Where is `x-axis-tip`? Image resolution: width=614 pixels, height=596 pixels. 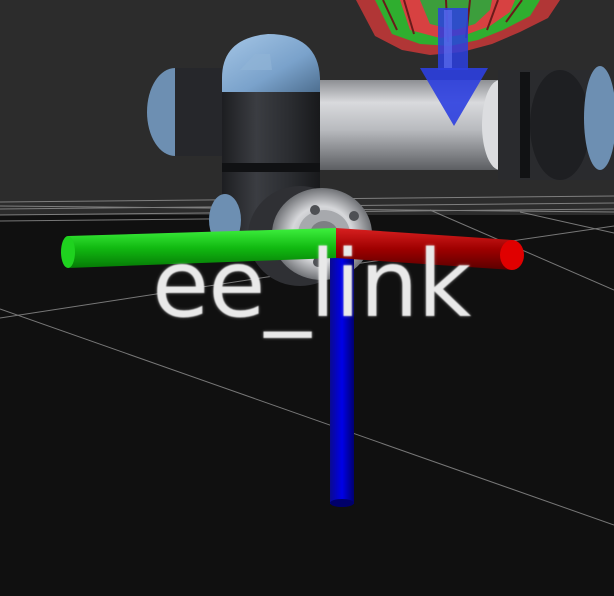 x-axis-tip is located at coordinates (512, 255).